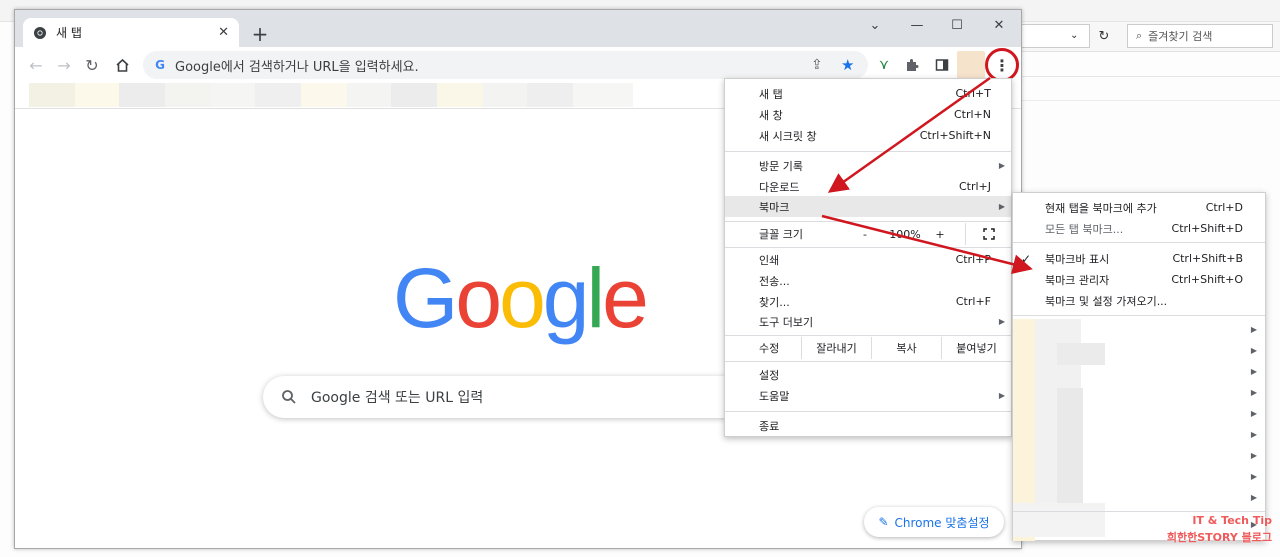 This screenshot has height=557, width=1280. I want to click on annotation-arrows, so click(927, 175).